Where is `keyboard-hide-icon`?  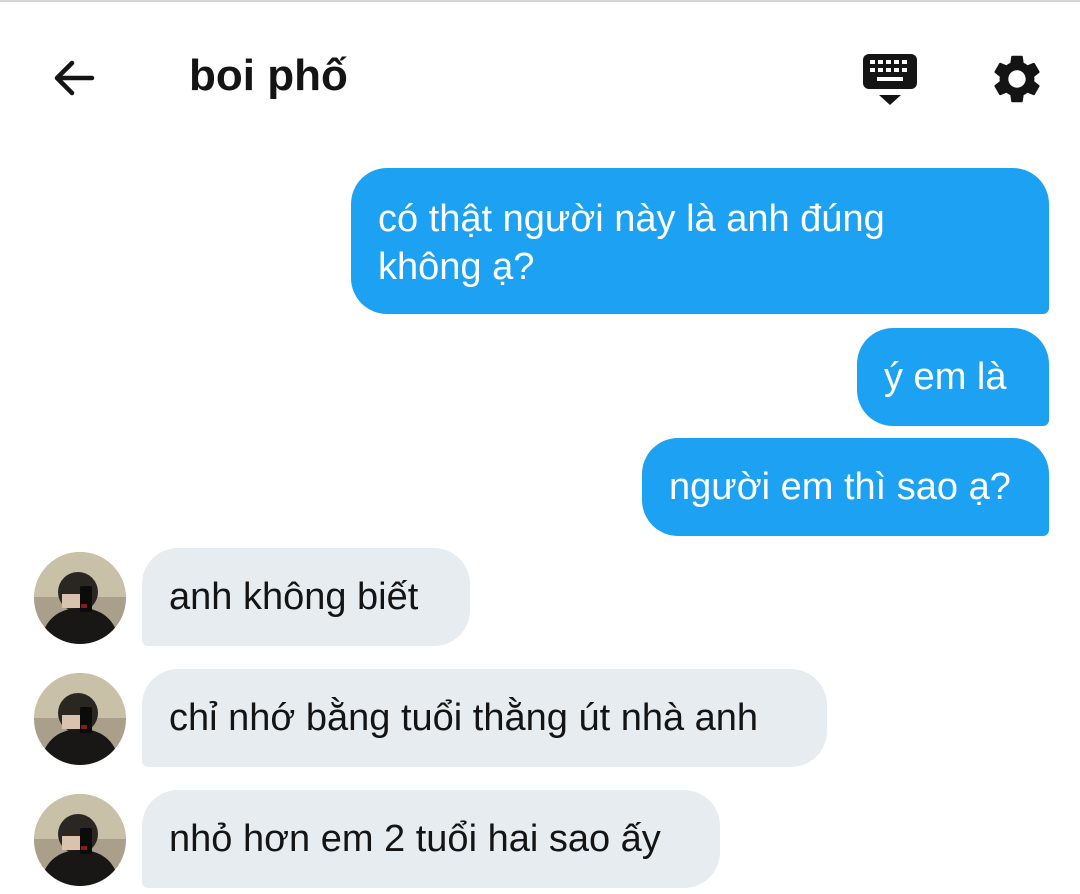
keyboard-hide-icon is located at coordinates (890, 79).